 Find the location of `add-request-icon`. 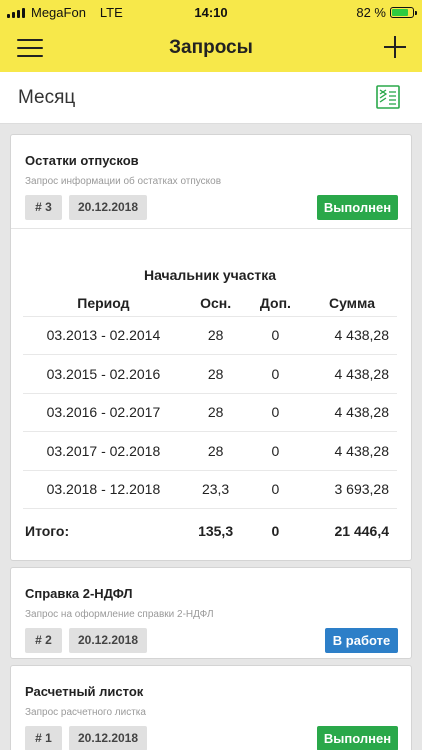

add-request-icon is located at coordinates (395, 47).